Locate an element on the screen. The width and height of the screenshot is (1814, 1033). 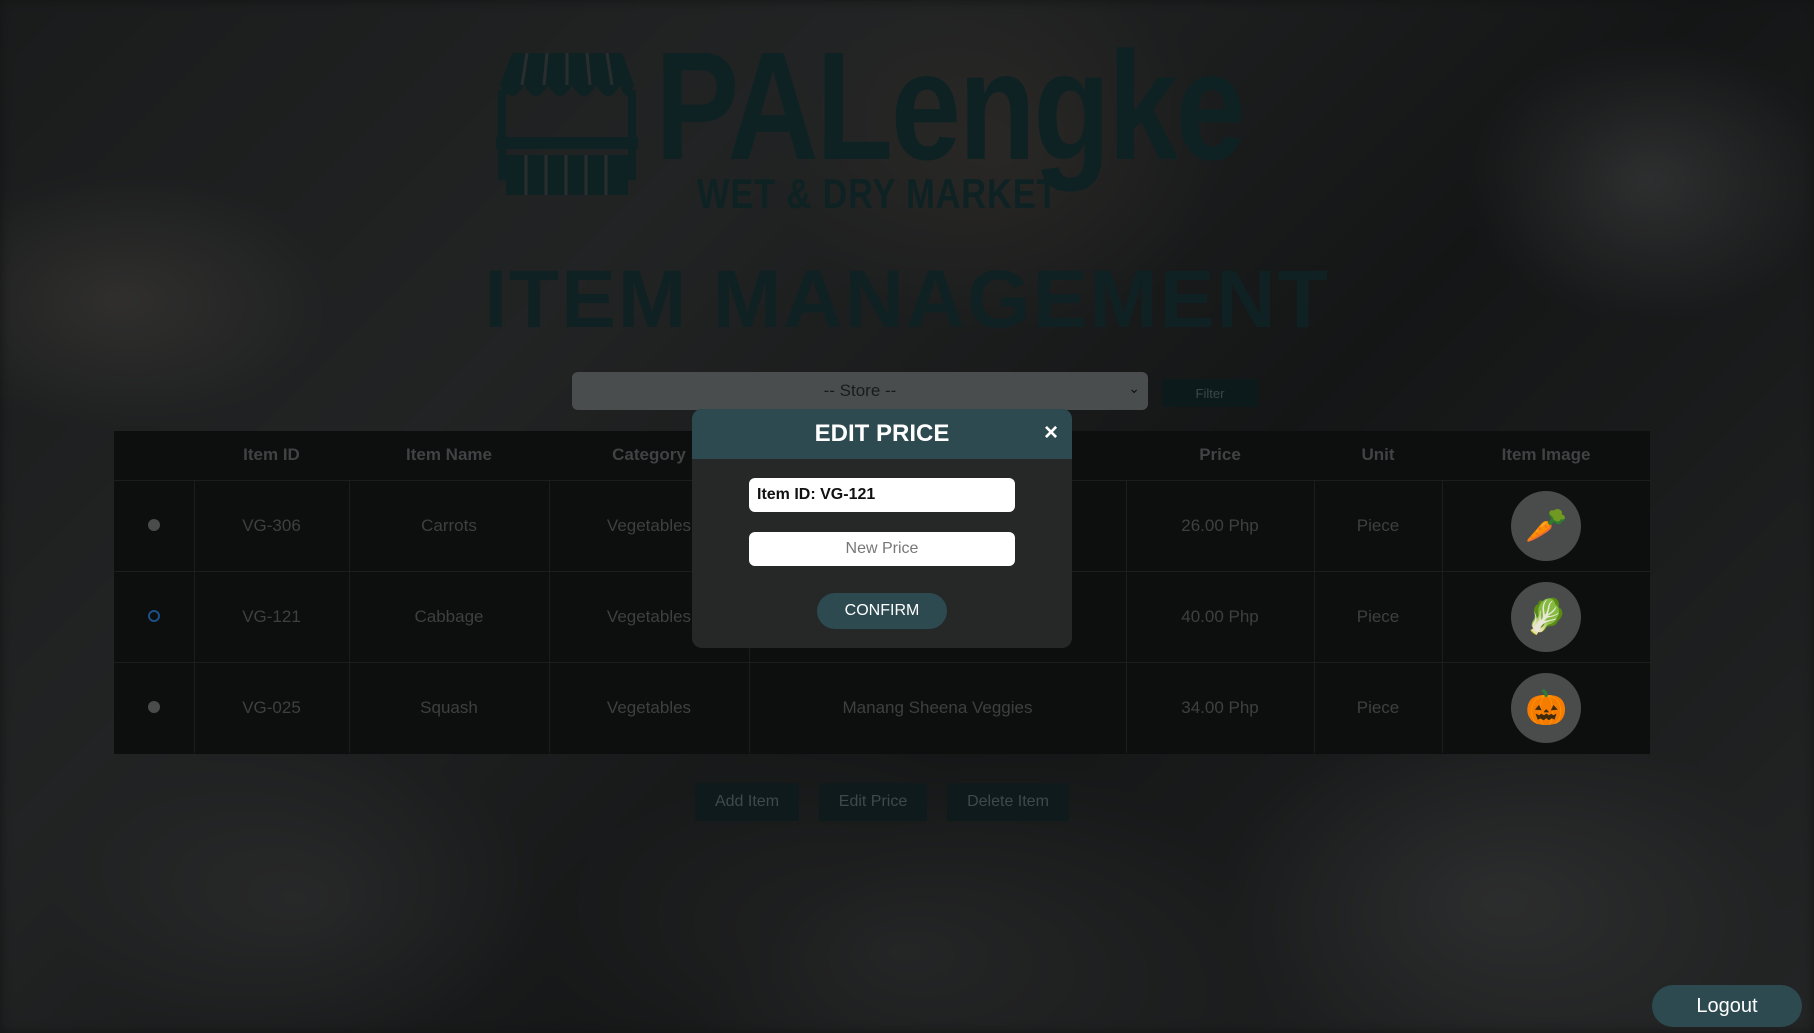
store-select-value: -- Store -- is located at coordinates (860, 390).